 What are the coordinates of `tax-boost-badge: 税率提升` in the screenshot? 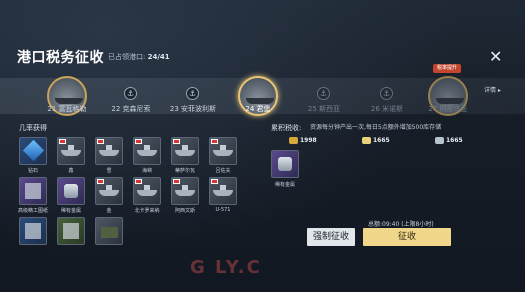 It's located at (447, 68).